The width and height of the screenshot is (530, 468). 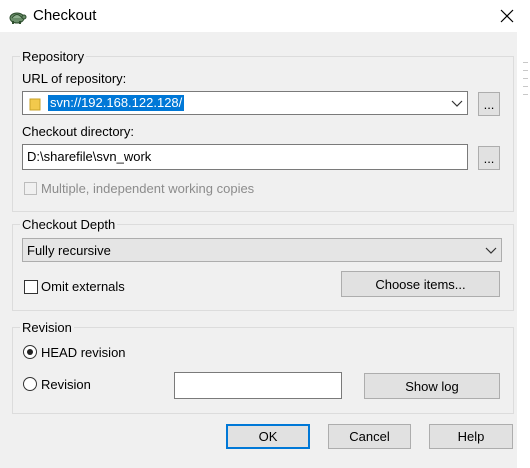 What do you see at coordinates (245, 157) in the screenshot?
I see `checkout-directory-input: D:\sharefile\svn_work` at bounding box center [245, 157].